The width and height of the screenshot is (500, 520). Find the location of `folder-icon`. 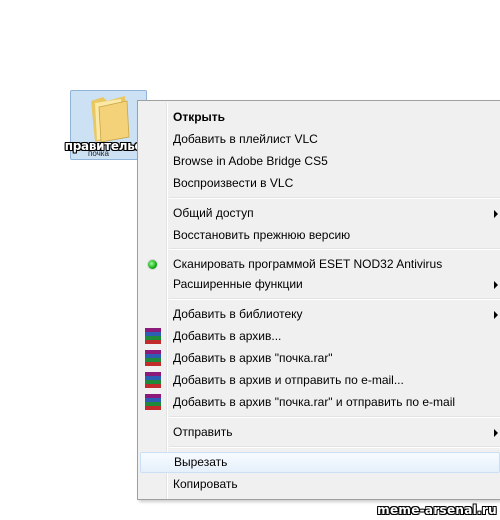

folder-icon is located at coordinates (110, 119).